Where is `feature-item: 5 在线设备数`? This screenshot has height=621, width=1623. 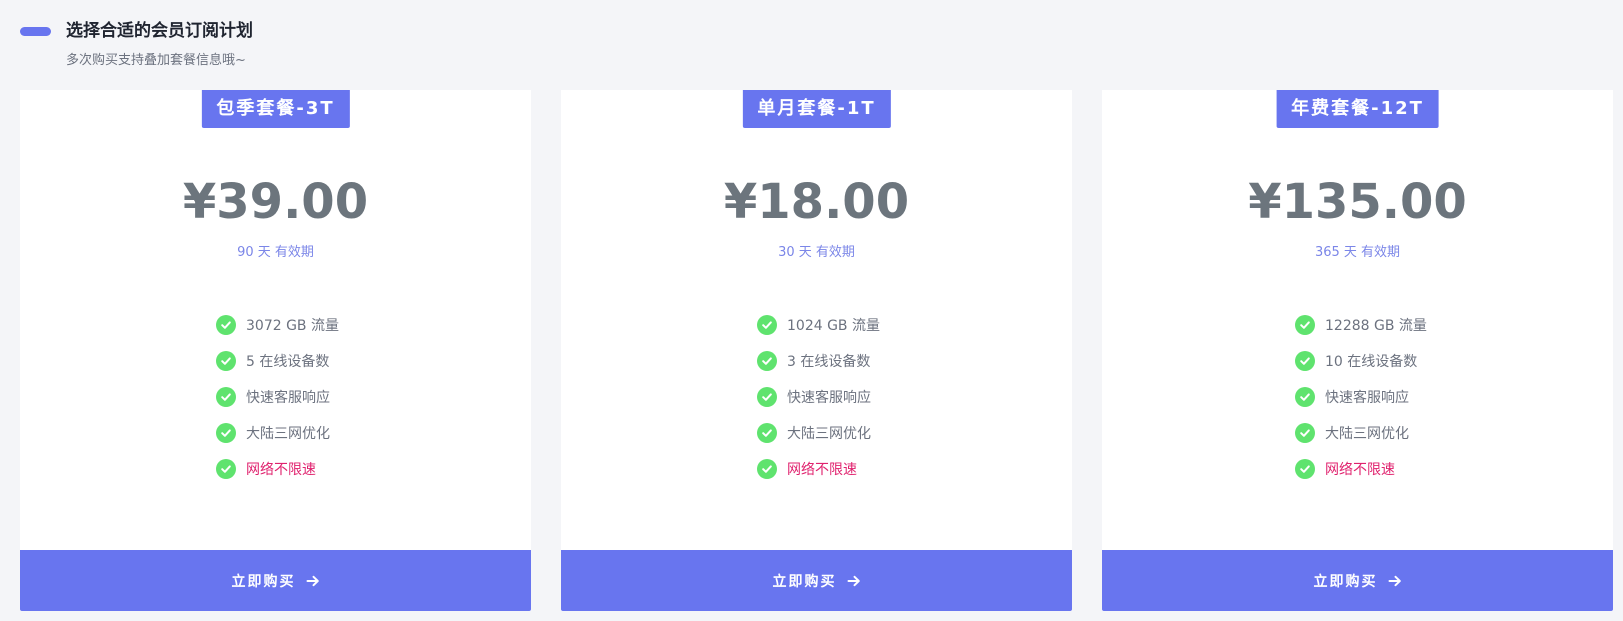
feature-item: 5 在线设备数 is located at coordinates (277, 361).